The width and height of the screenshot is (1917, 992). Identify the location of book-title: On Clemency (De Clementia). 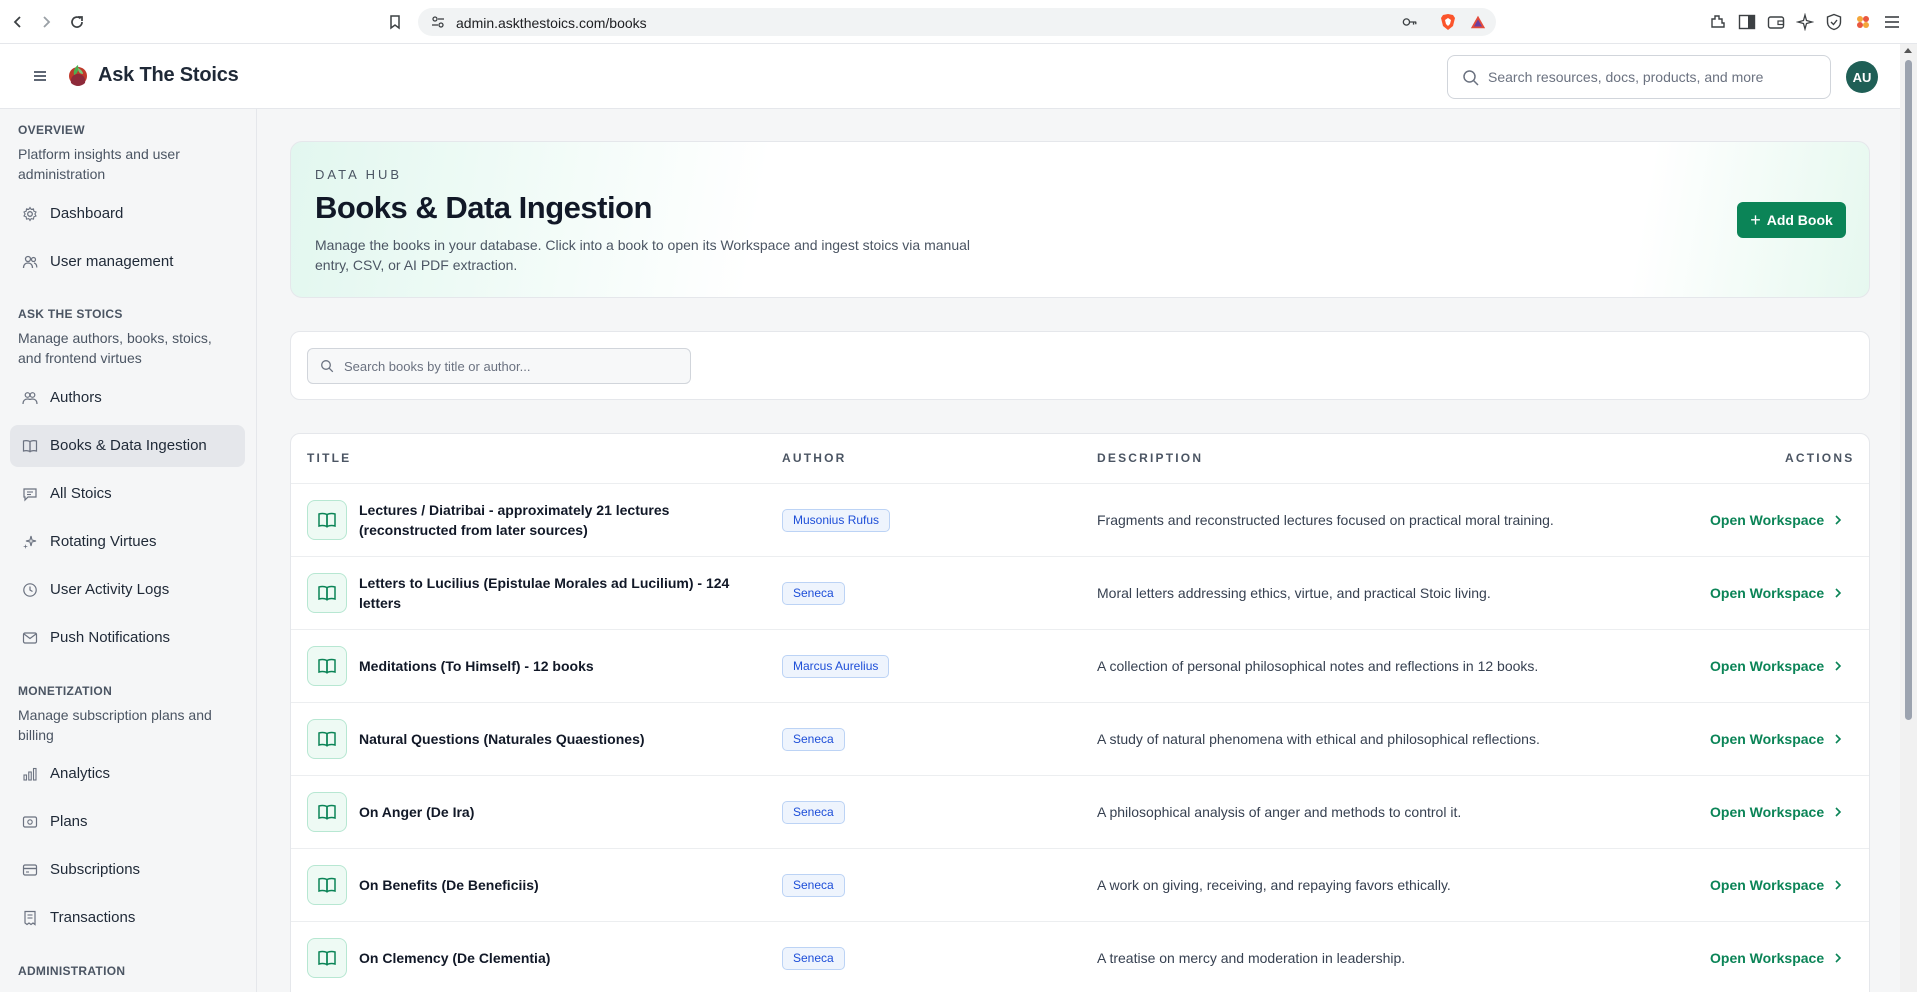
(554, 958).